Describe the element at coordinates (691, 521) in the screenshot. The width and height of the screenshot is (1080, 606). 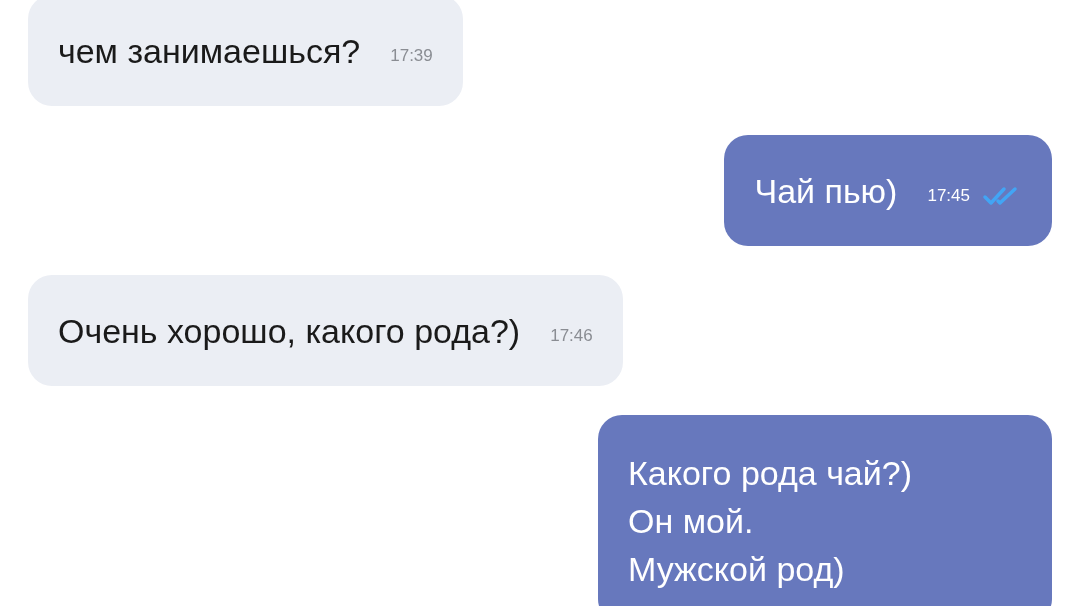
I see `message-text: Он мой.` at that location.